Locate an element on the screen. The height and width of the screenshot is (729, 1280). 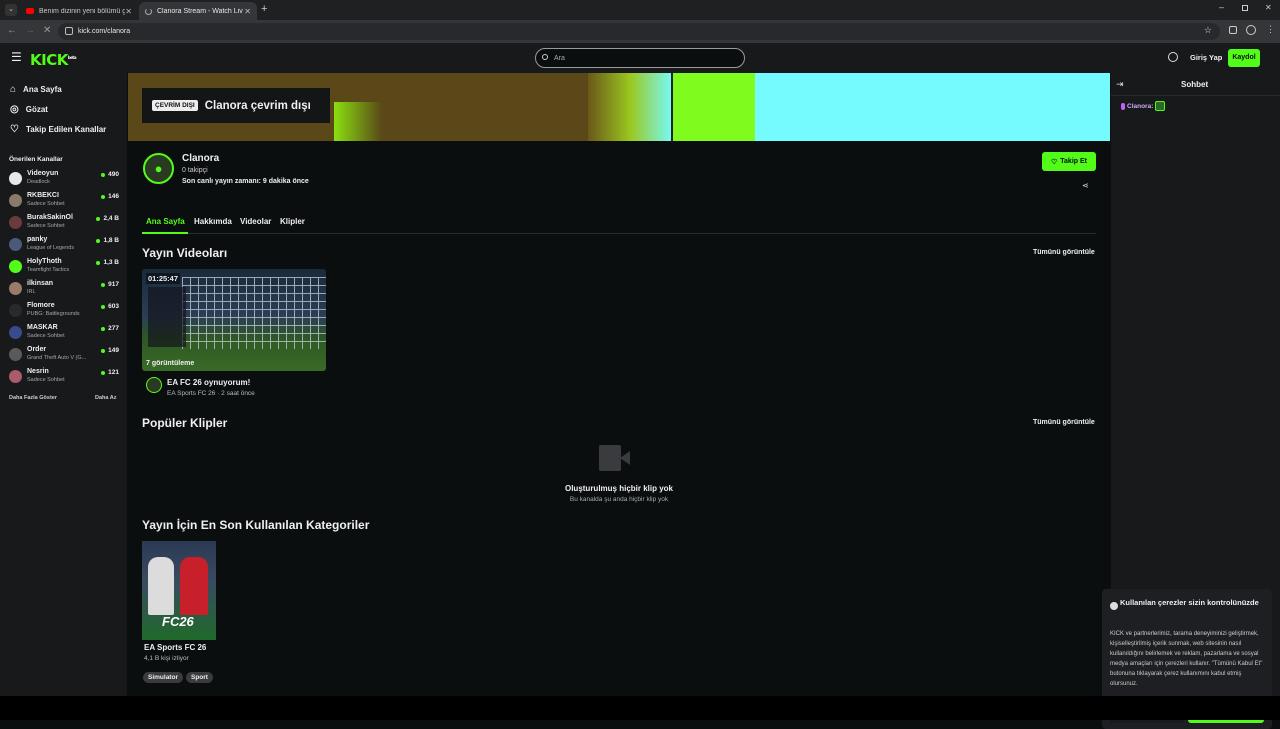
top-navigation: ☰ KICKbeta Ara Giriş Yap Kaydol is located at coordinates (640, 58).